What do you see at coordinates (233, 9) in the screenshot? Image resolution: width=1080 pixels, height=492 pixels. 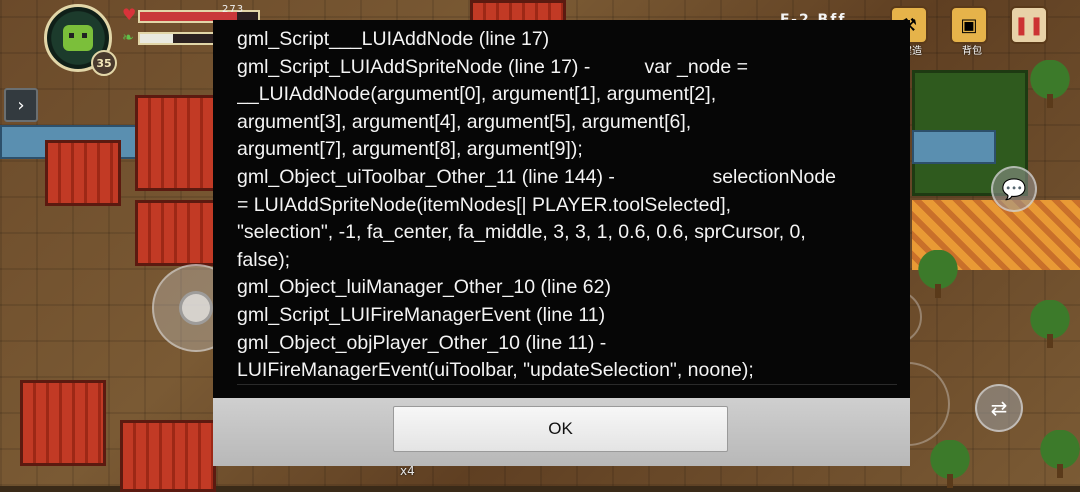 I see `health-value: 273` at bounding box center [233, 9].